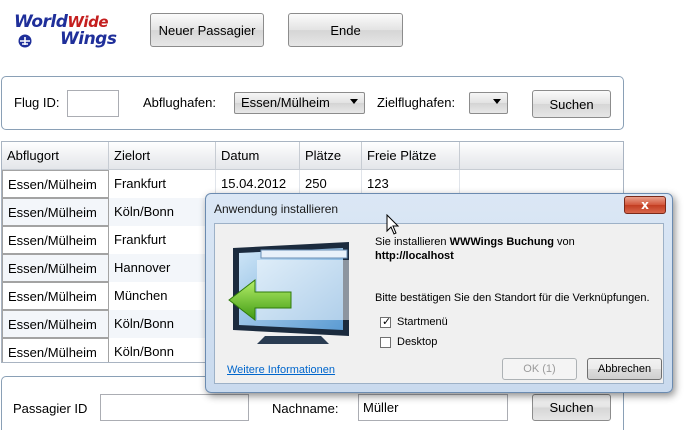 The width and height of the screenshot is (688, 430). I want to click on more-info-link: Weitere Informationen, so click(281, 370).